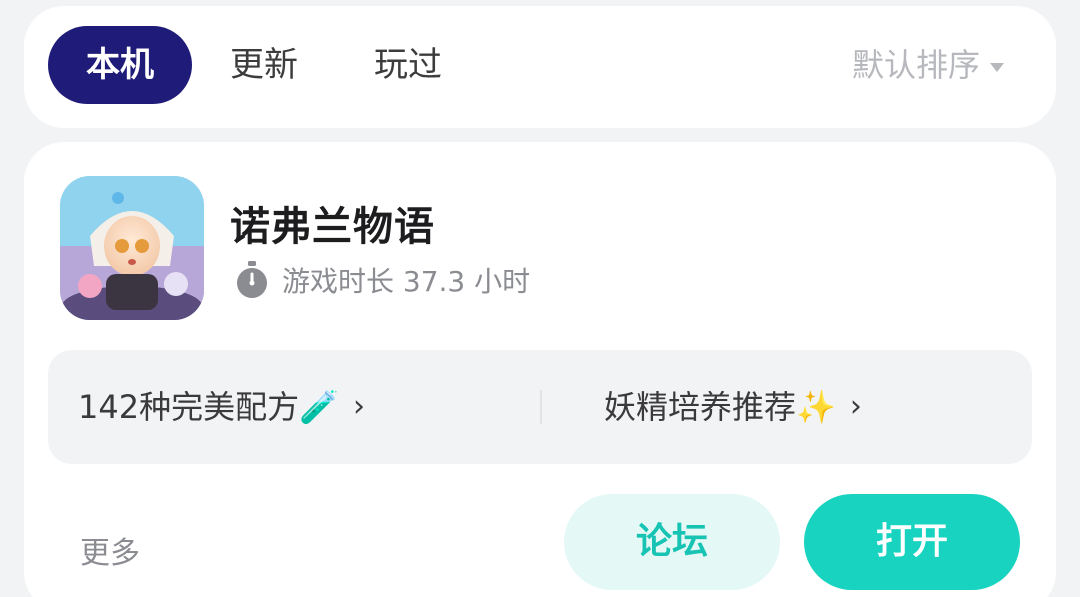 The height and width of the screenshot is (597, 1080). I want to click on tab-played: 玩过, so click(408, 65).